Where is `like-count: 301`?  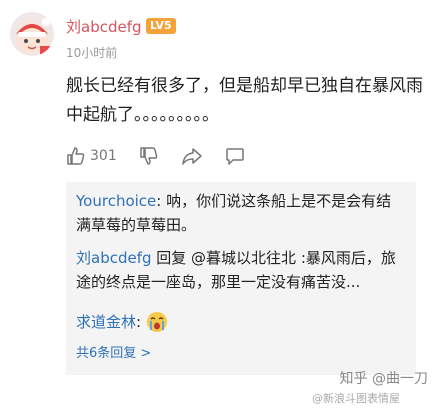 like-count: 301 is located at coordinates (103, 156).